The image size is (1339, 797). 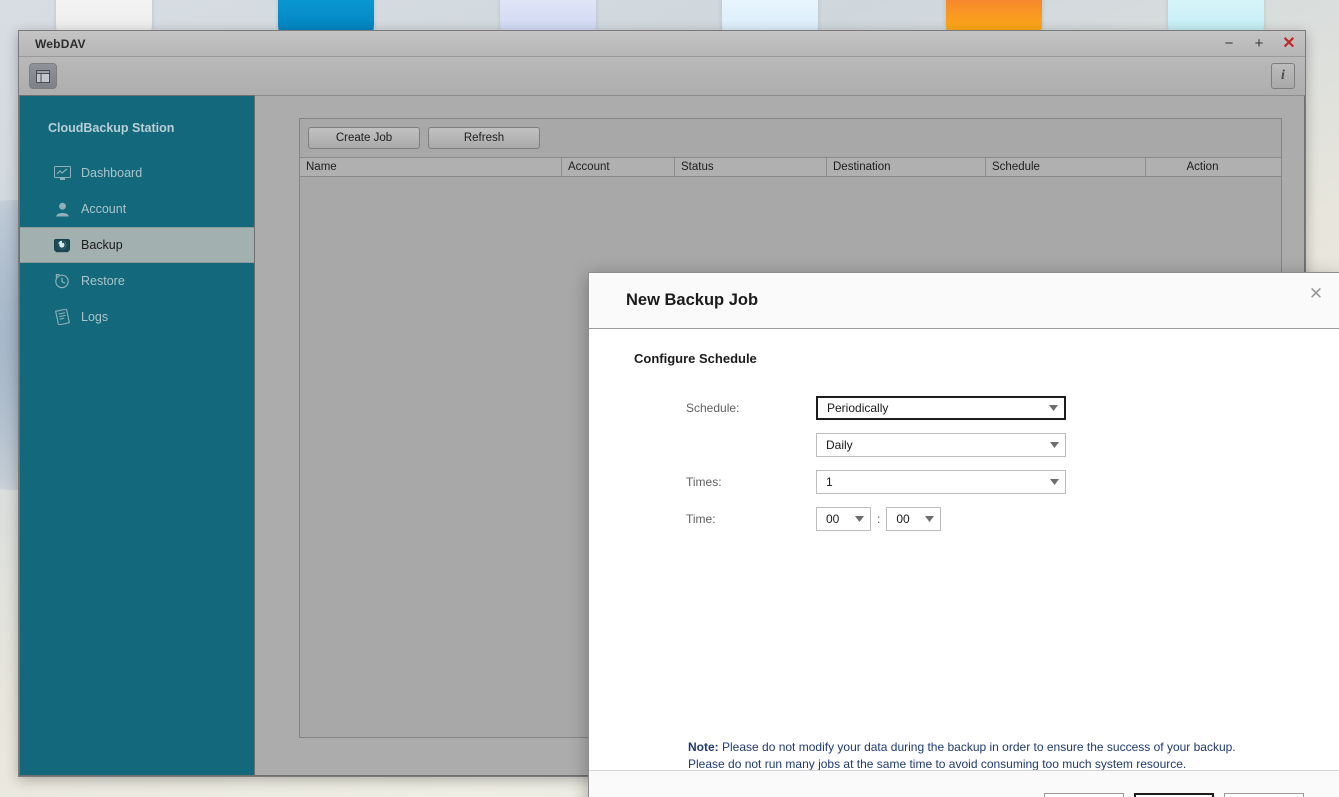 I want to click on window-titlebar: WebDAV − + ✕, so click(x=662, y=44).